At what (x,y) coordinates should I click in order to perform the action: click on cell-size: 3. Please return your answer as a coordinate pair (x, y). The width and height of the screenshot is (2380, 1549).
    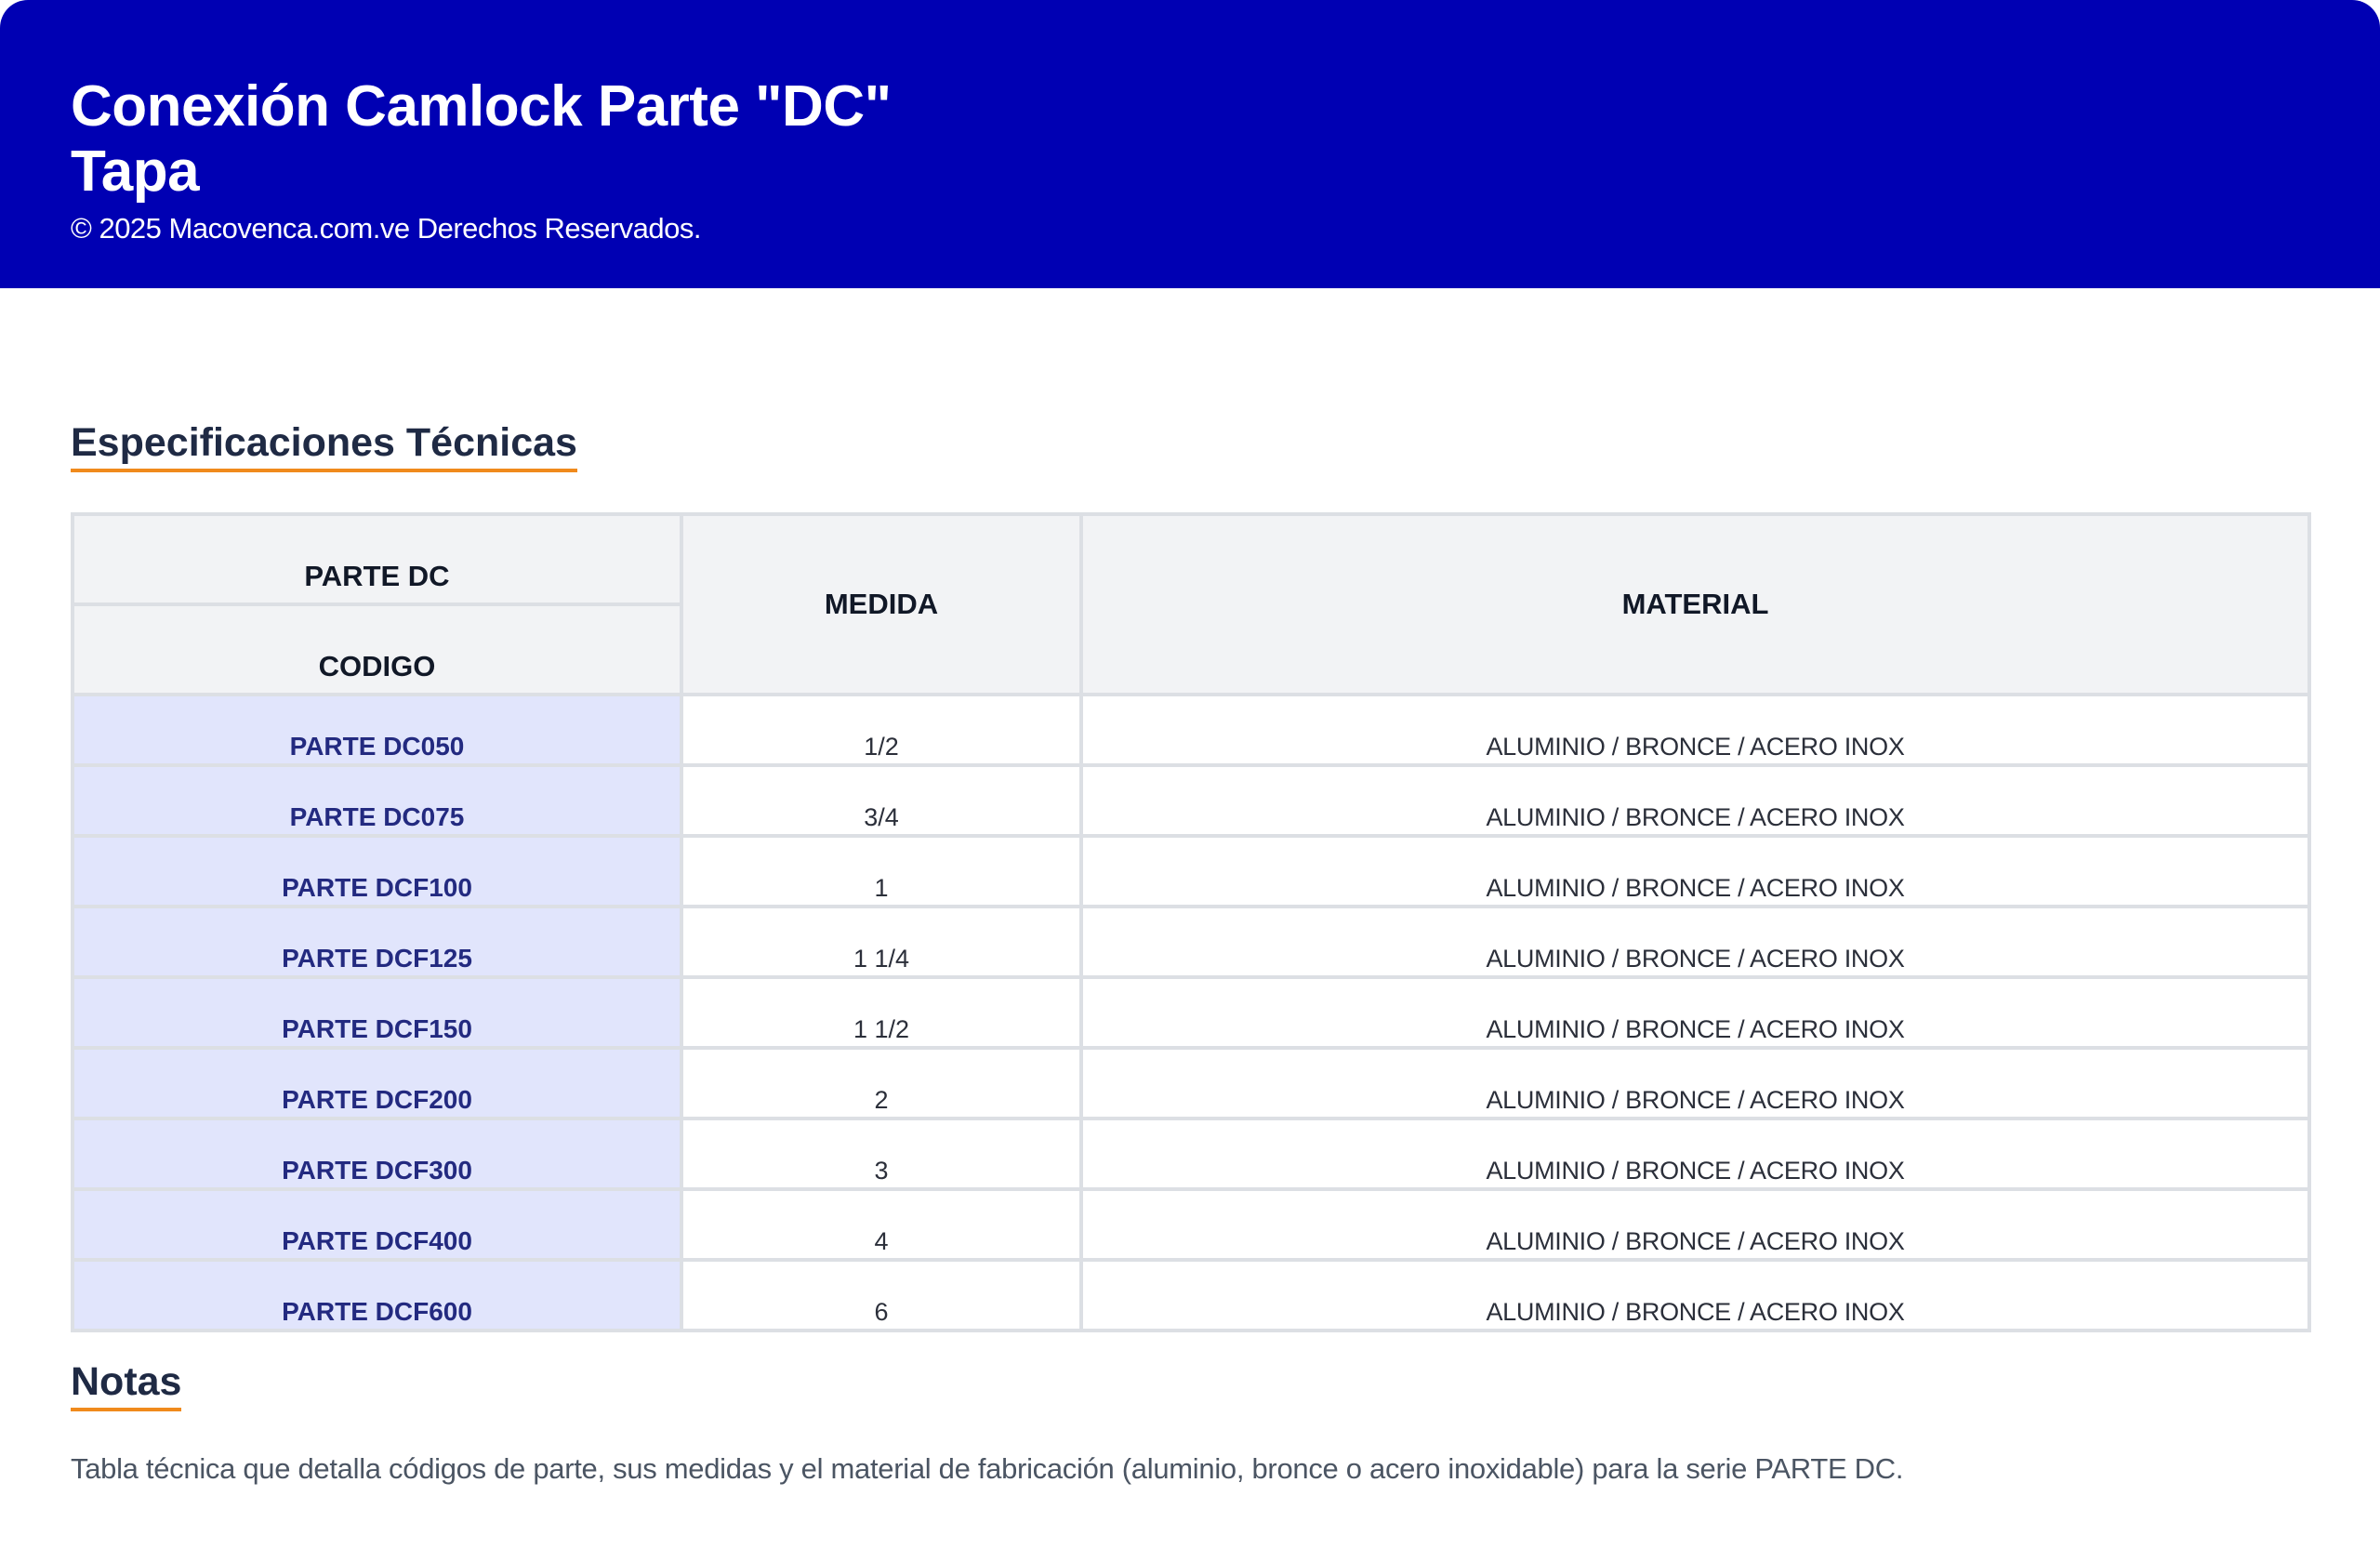
    Looking at the image, I should click on (881, 1154).